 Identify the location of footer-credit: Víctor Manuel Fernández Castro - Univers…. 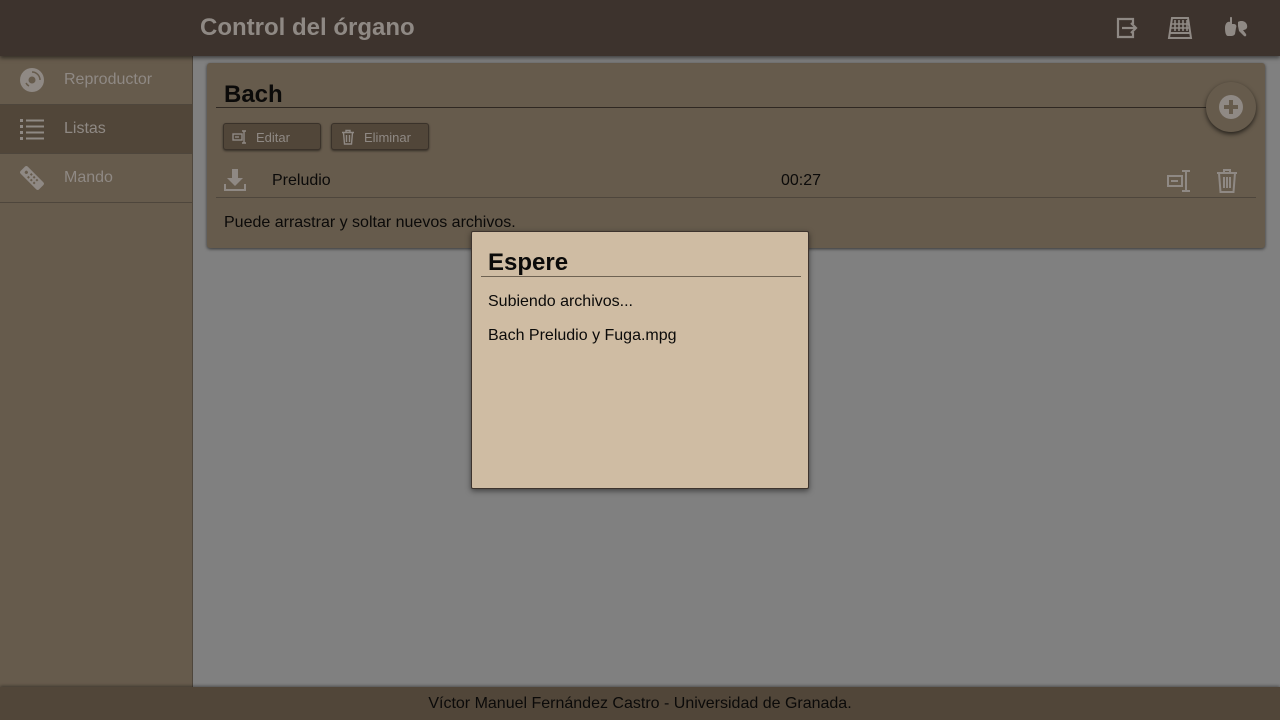
(640, 703).